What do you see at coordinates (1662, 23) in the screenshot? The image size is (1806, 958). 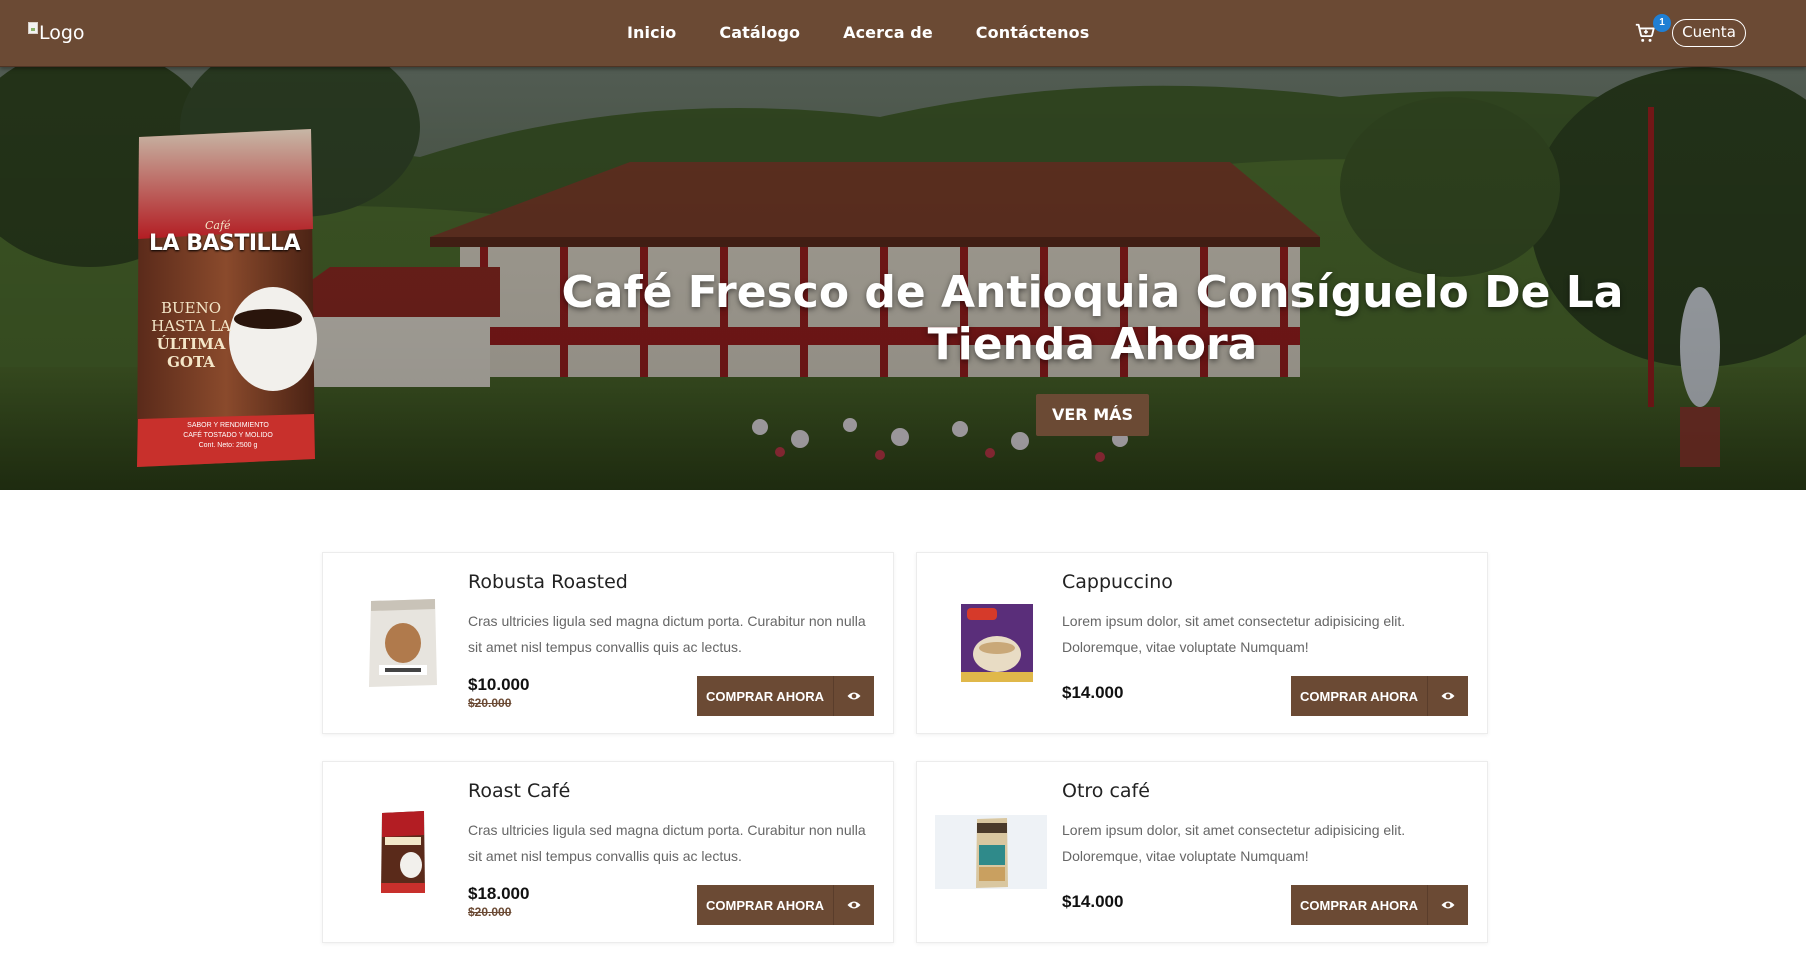 I see `cart-count-badge: 1` at bounding box center [1662, 23].